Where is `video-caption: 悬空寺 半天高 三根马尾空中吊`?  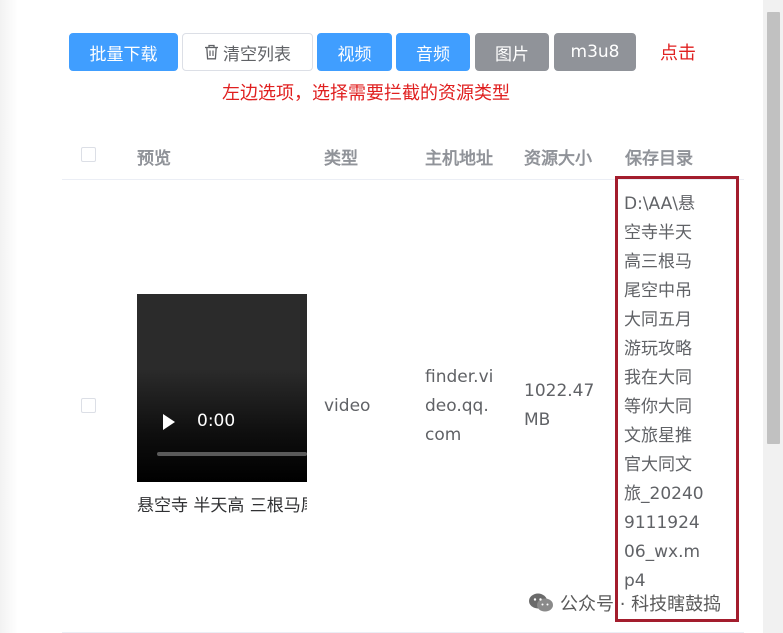
video-caption: 悬空寺 半天高 三根马尾空中吊 is located at coordinates (222, 506).